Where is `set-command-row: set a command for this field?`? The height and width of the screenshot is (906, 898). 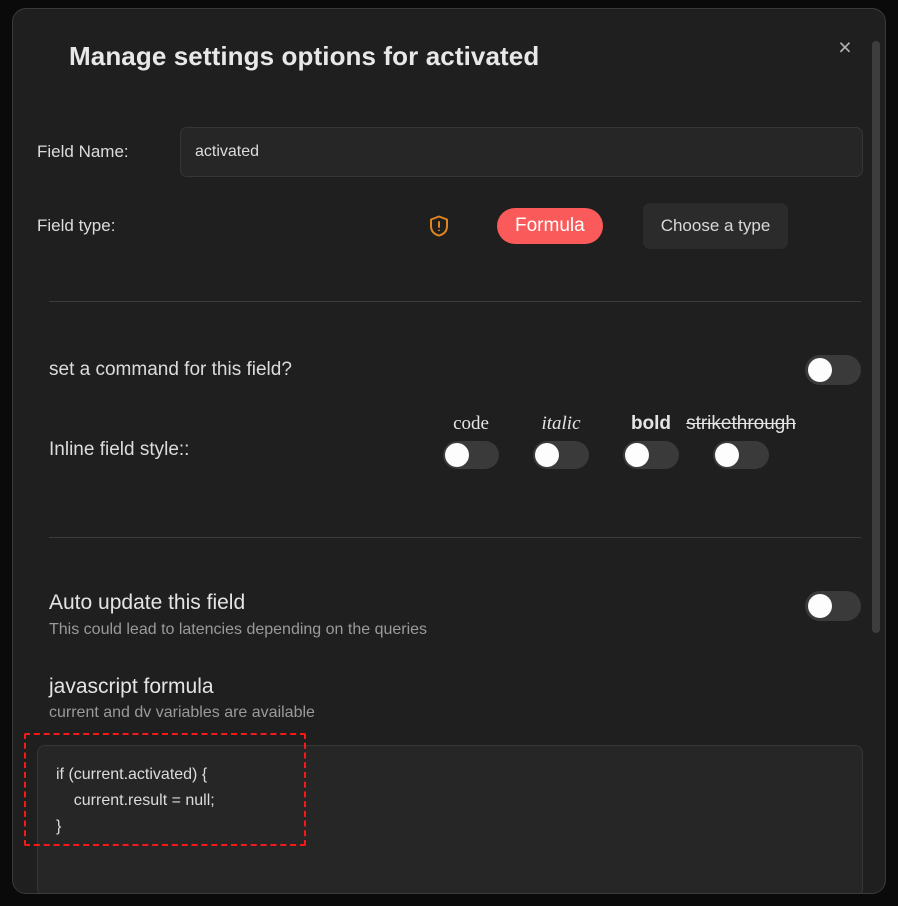
set-command-row: set a command for this field? is located at coordinates (455, 370).